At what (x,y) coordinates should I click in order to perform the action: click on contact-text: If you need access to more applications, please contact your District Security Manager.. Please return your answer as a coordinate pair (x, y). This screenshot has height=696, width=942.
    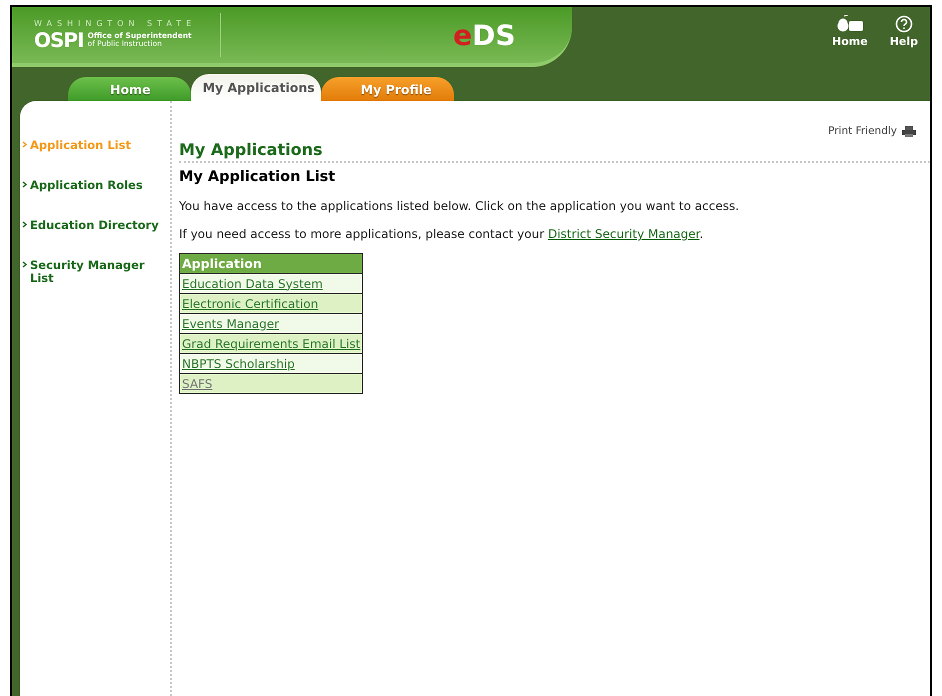
    Looking at the image, I should click on (441, 234).